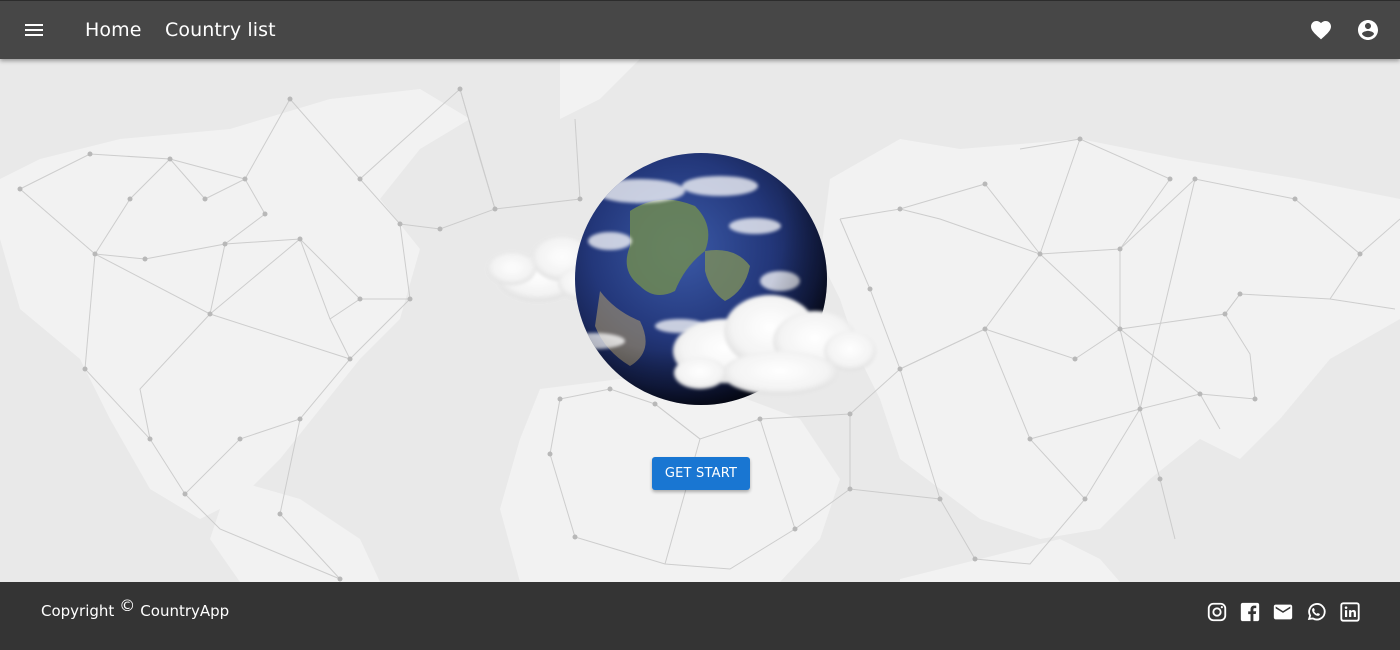 The width and height of the screenshot is (1400, 650). I want to click on copyright-symbol: ©, so click(127, 605).